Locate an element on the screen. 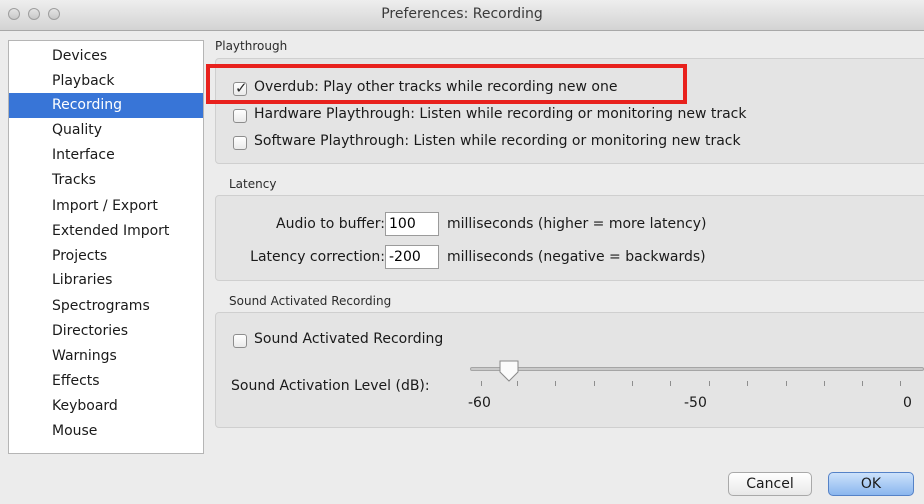  sidebar-item-tracks: Tracks is located at coordinates (106, 180).